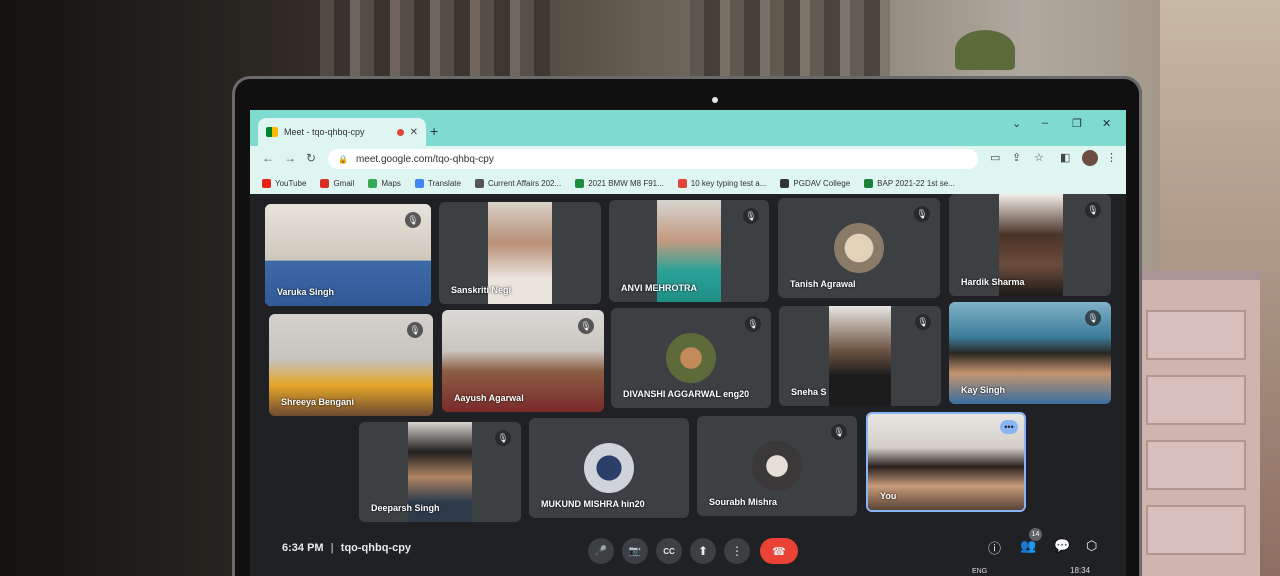 Image resolution: width=1280 pixels, height=576 pixels. What do you see at coordinates (1009, 427) in the screenshot?
I see `more-options-icon: •••` at bounding box center [1009, 427].